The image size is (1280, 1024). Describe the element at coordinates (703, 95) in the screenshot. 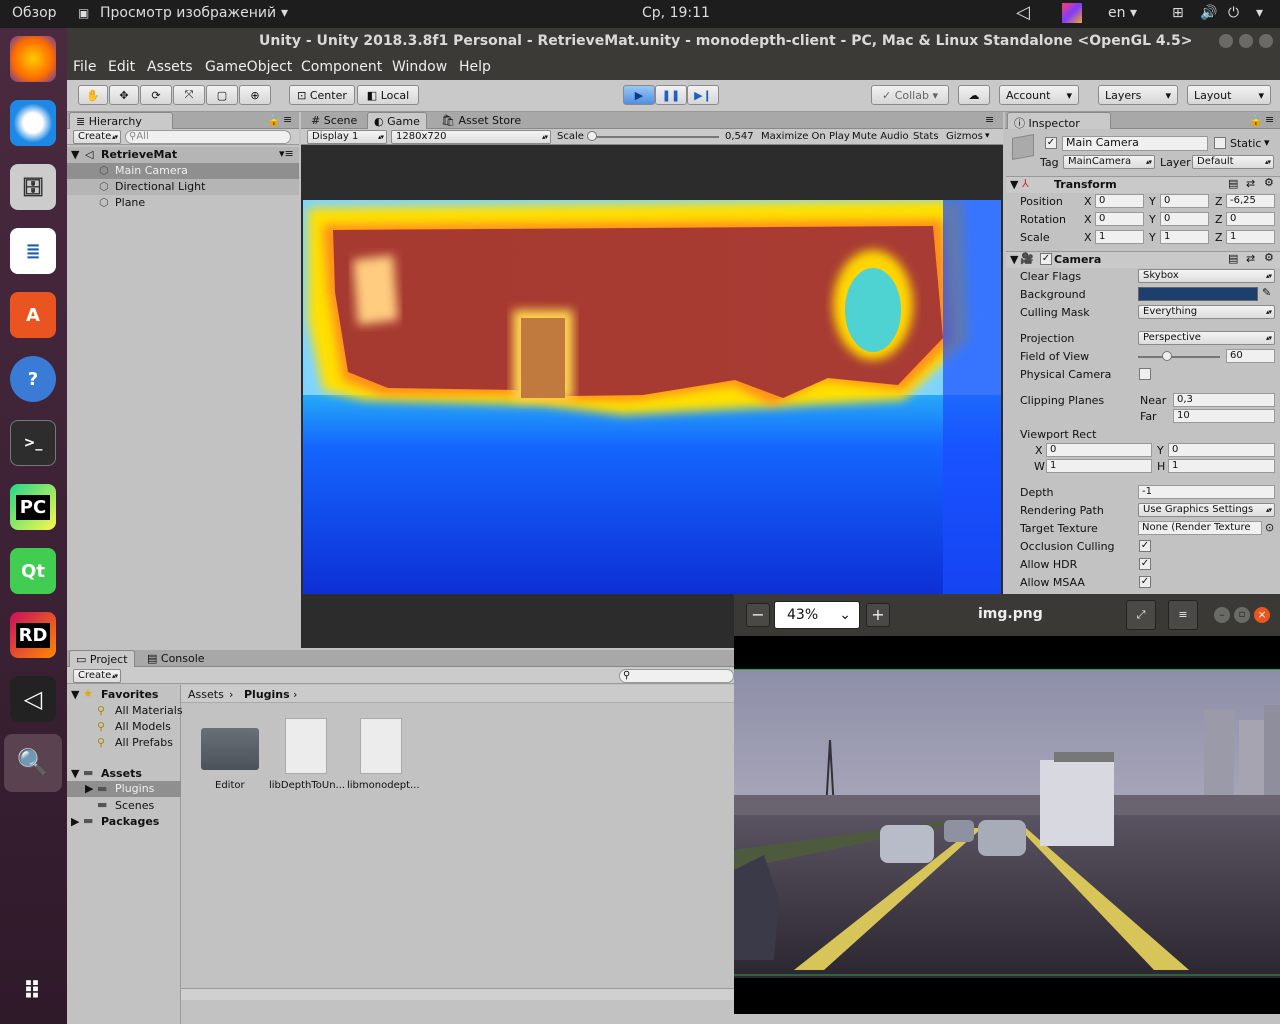

I see `step-icon: ▶❙` at that location.